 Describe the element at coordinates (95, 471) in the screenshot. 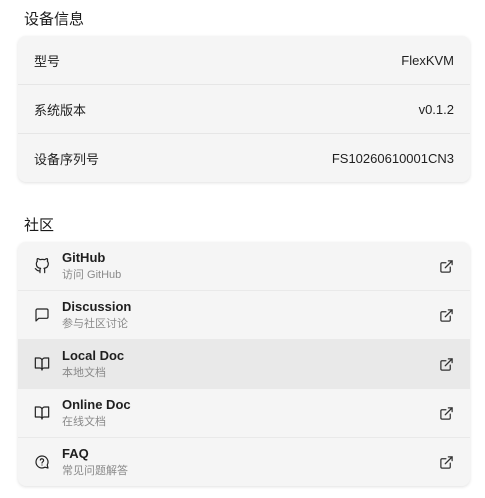

I see `link-subtitle: 常见问题解答` at that location.